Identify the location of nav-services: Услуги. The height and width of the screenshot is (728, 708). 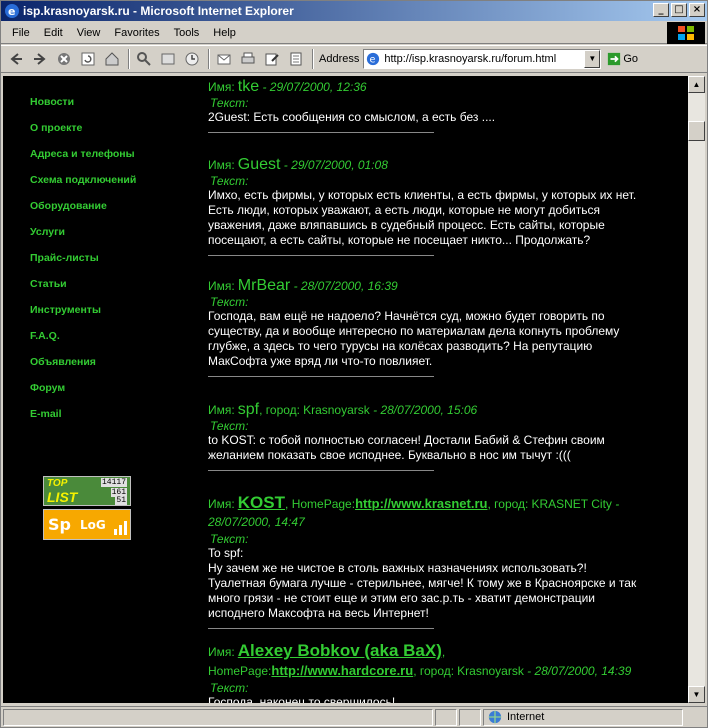
(83, 237).